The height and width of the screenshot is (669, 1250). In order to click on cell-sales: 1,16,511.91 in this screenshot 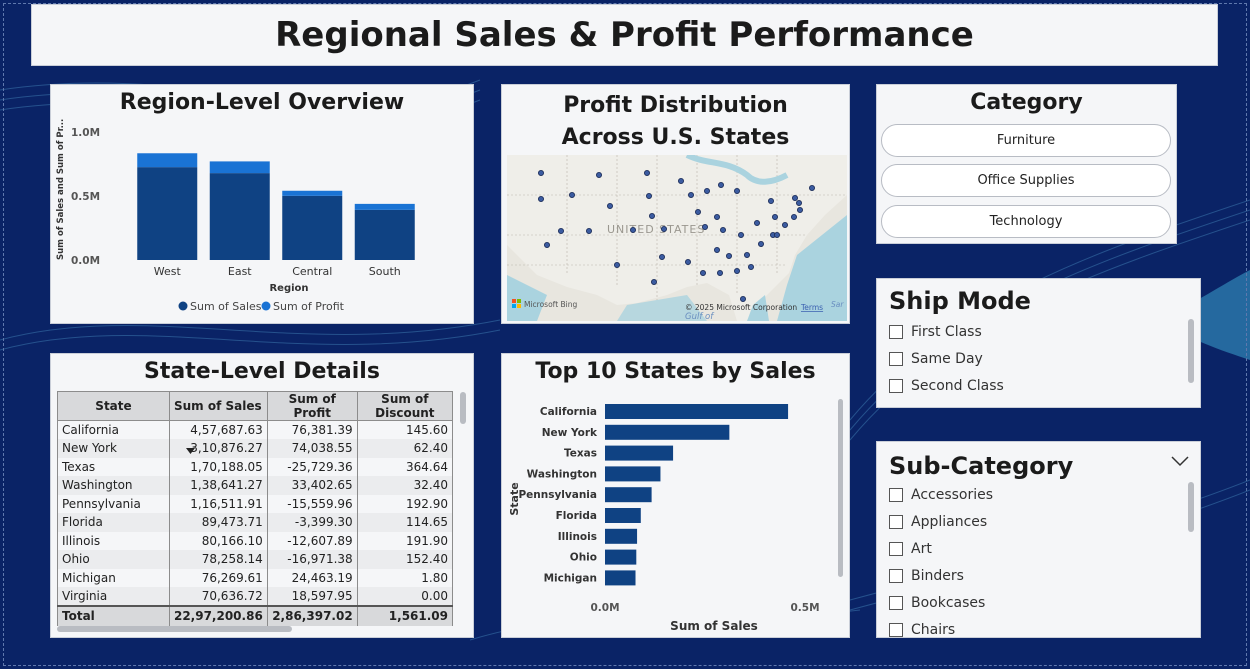, I will do `click(218, 503)`.